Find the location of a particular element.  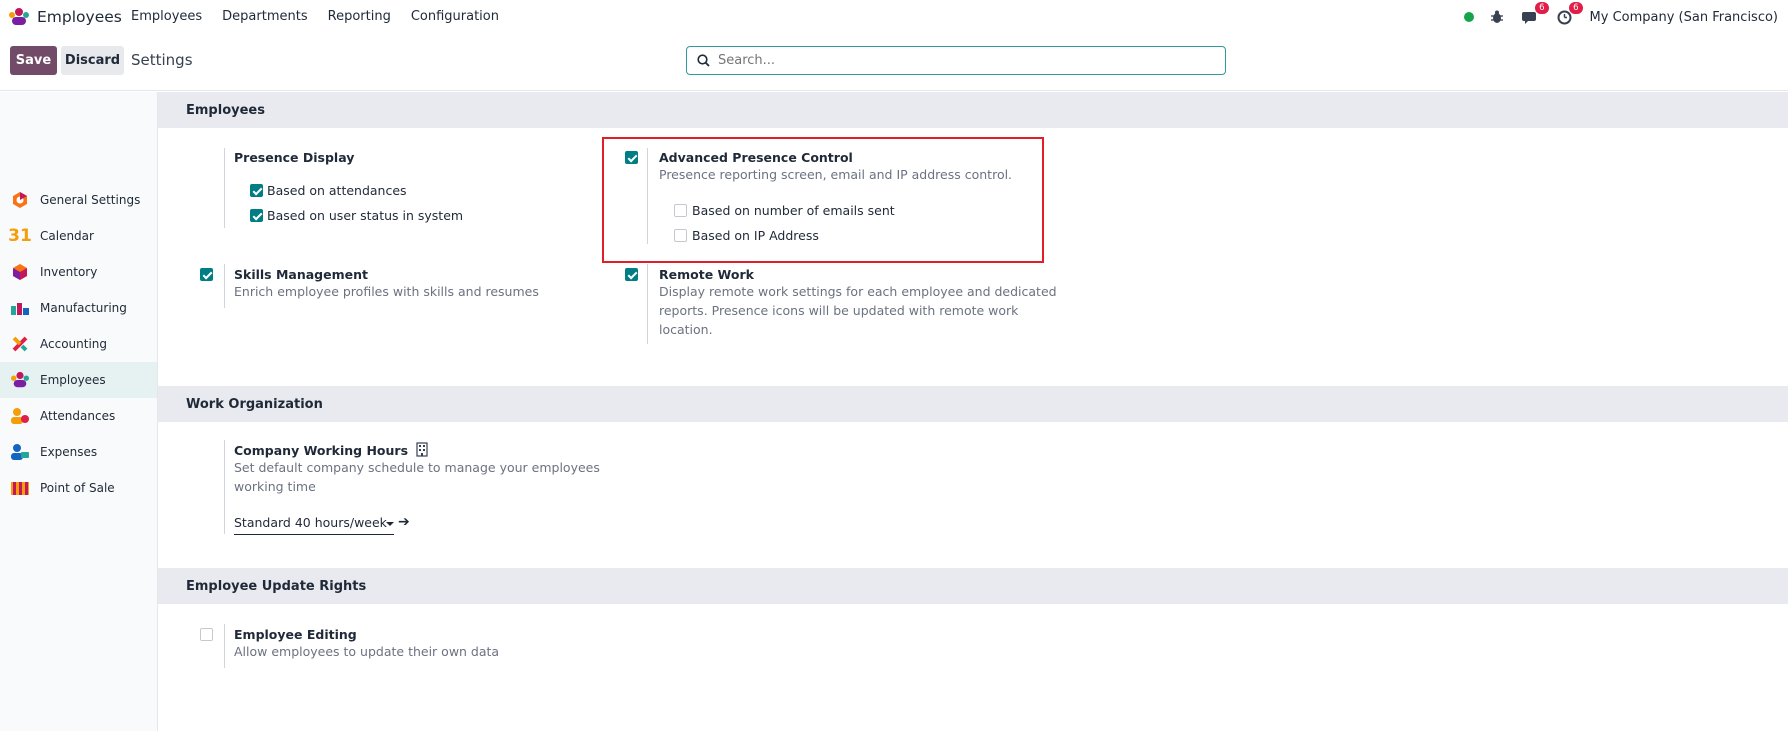

activities-badge: 6 is located at coordinates (1576, 8).